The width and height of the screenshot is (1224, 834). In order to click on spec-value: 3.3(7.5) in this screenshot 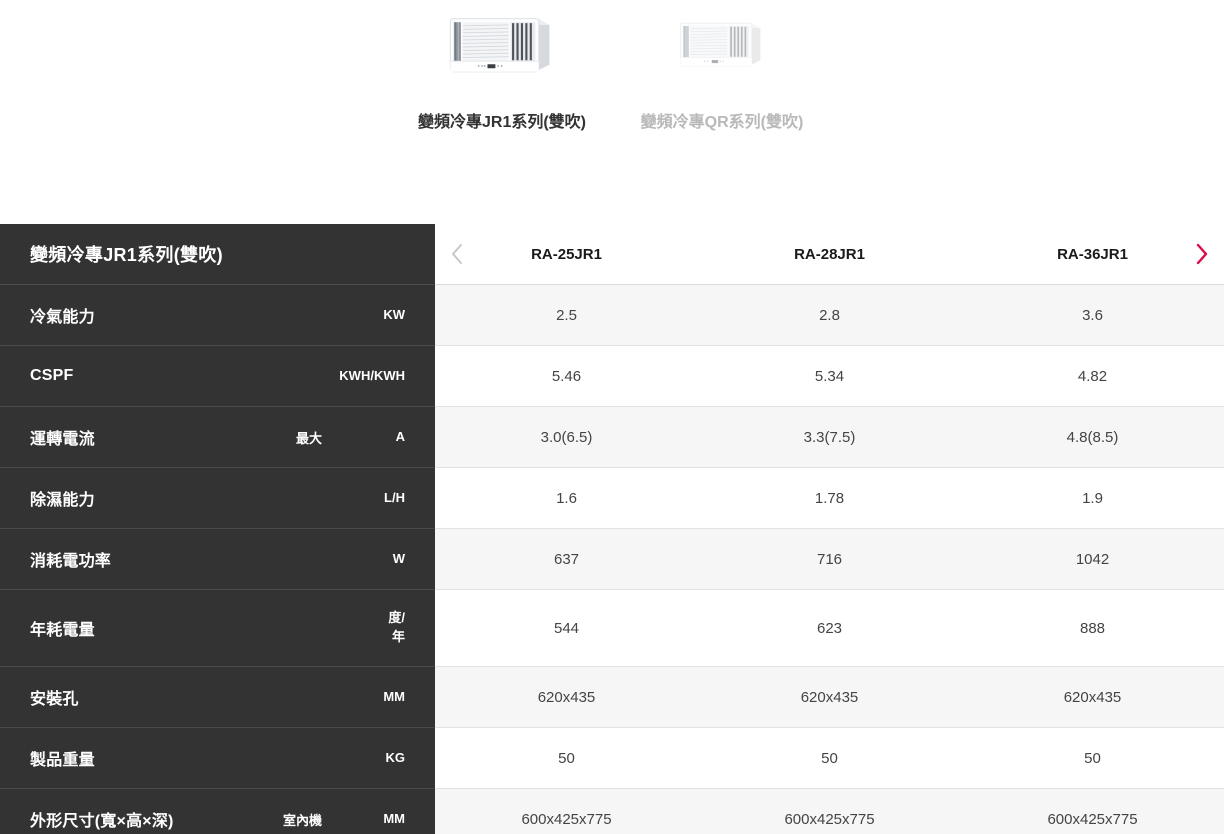, I will do `click(829, 437)`.